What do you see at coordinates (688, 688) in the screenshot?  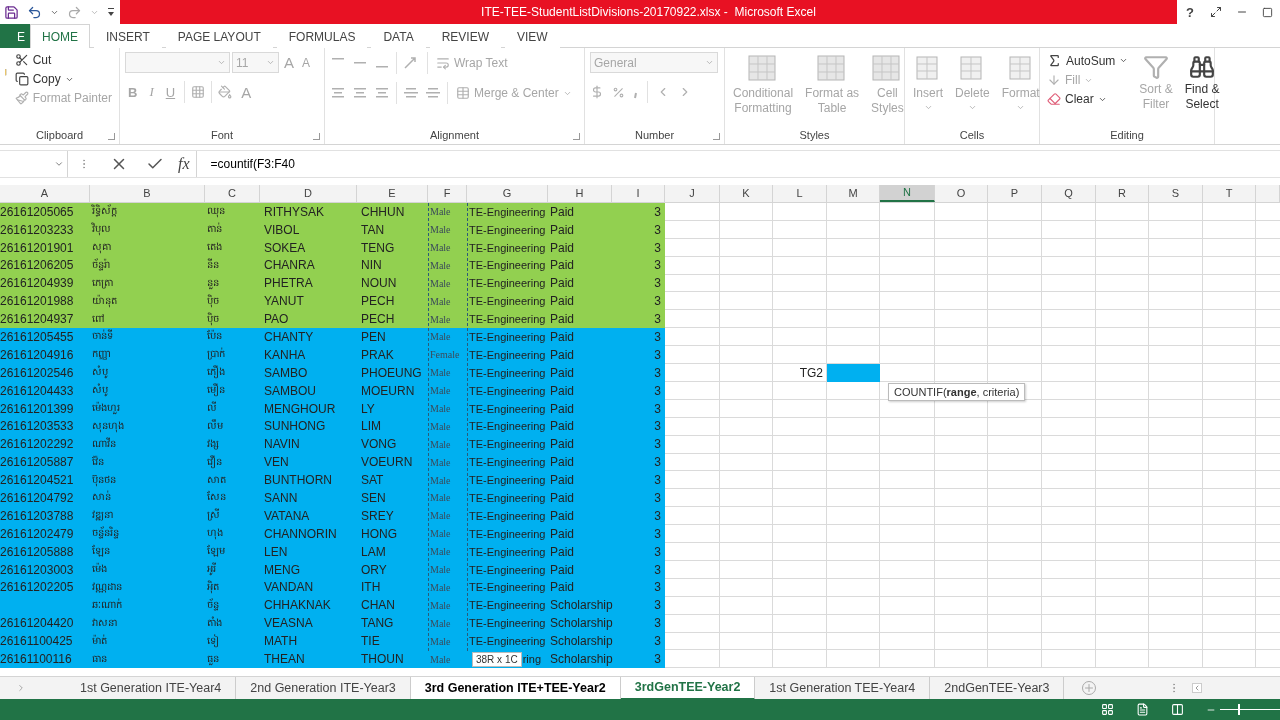 I see `sheet-tab: 3rdGenTEE-Year2` at bounding box center [688, 688].